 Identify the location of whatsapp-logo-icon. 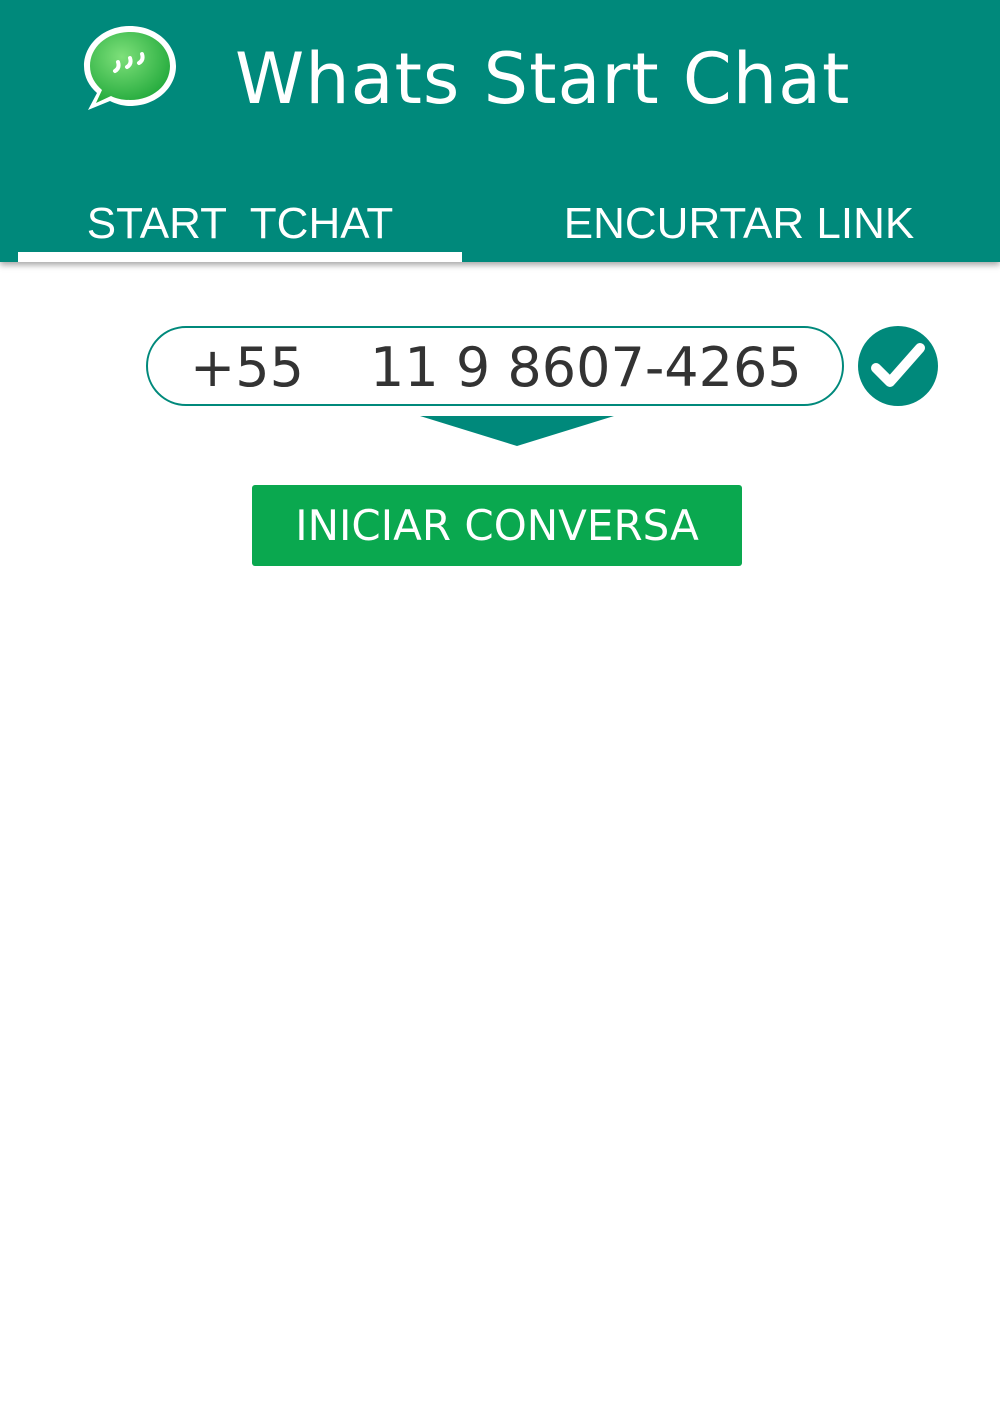
(130, 68).